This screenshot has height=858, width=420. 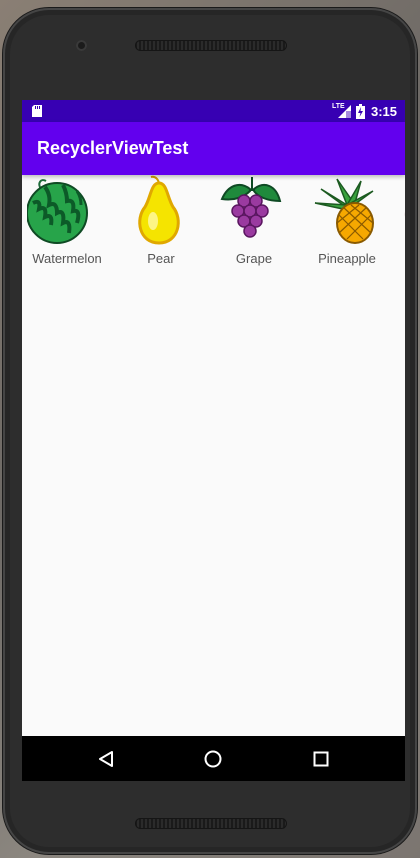 What do you see at coordinates (161, 258) in the screenshot?
I see `fruit-name: Pear` at bounding box center [161, 258].